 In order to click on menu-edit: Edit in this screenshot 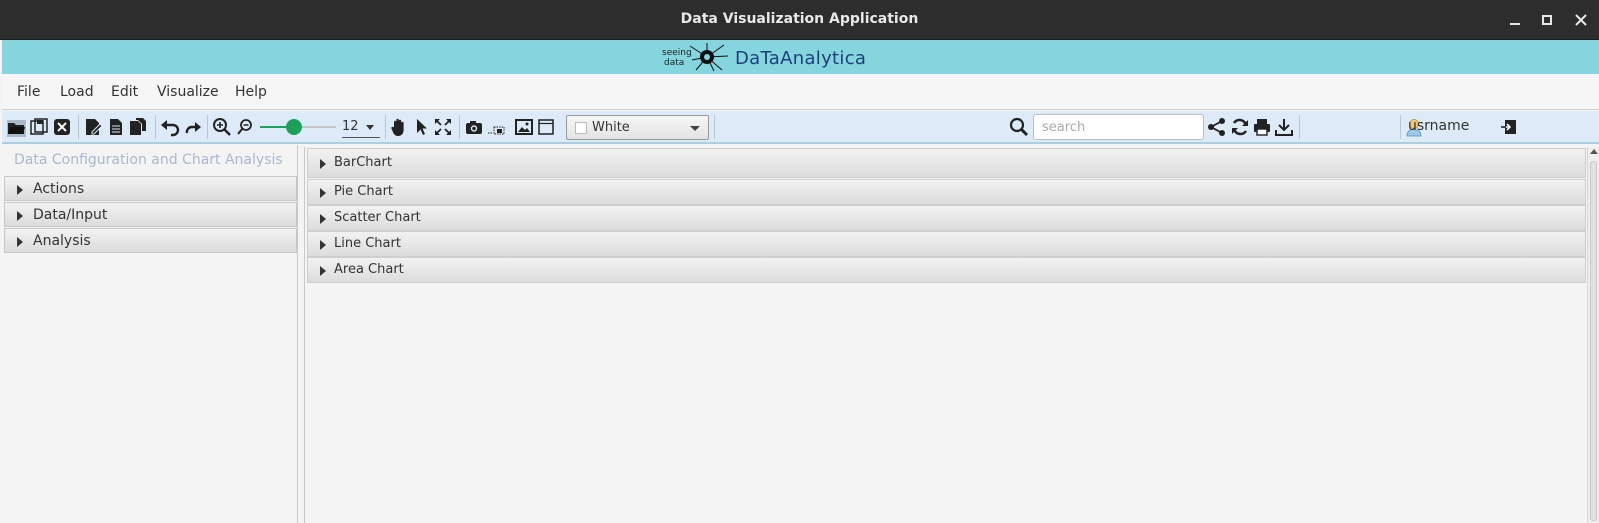, I will do `click(124, 92)`.